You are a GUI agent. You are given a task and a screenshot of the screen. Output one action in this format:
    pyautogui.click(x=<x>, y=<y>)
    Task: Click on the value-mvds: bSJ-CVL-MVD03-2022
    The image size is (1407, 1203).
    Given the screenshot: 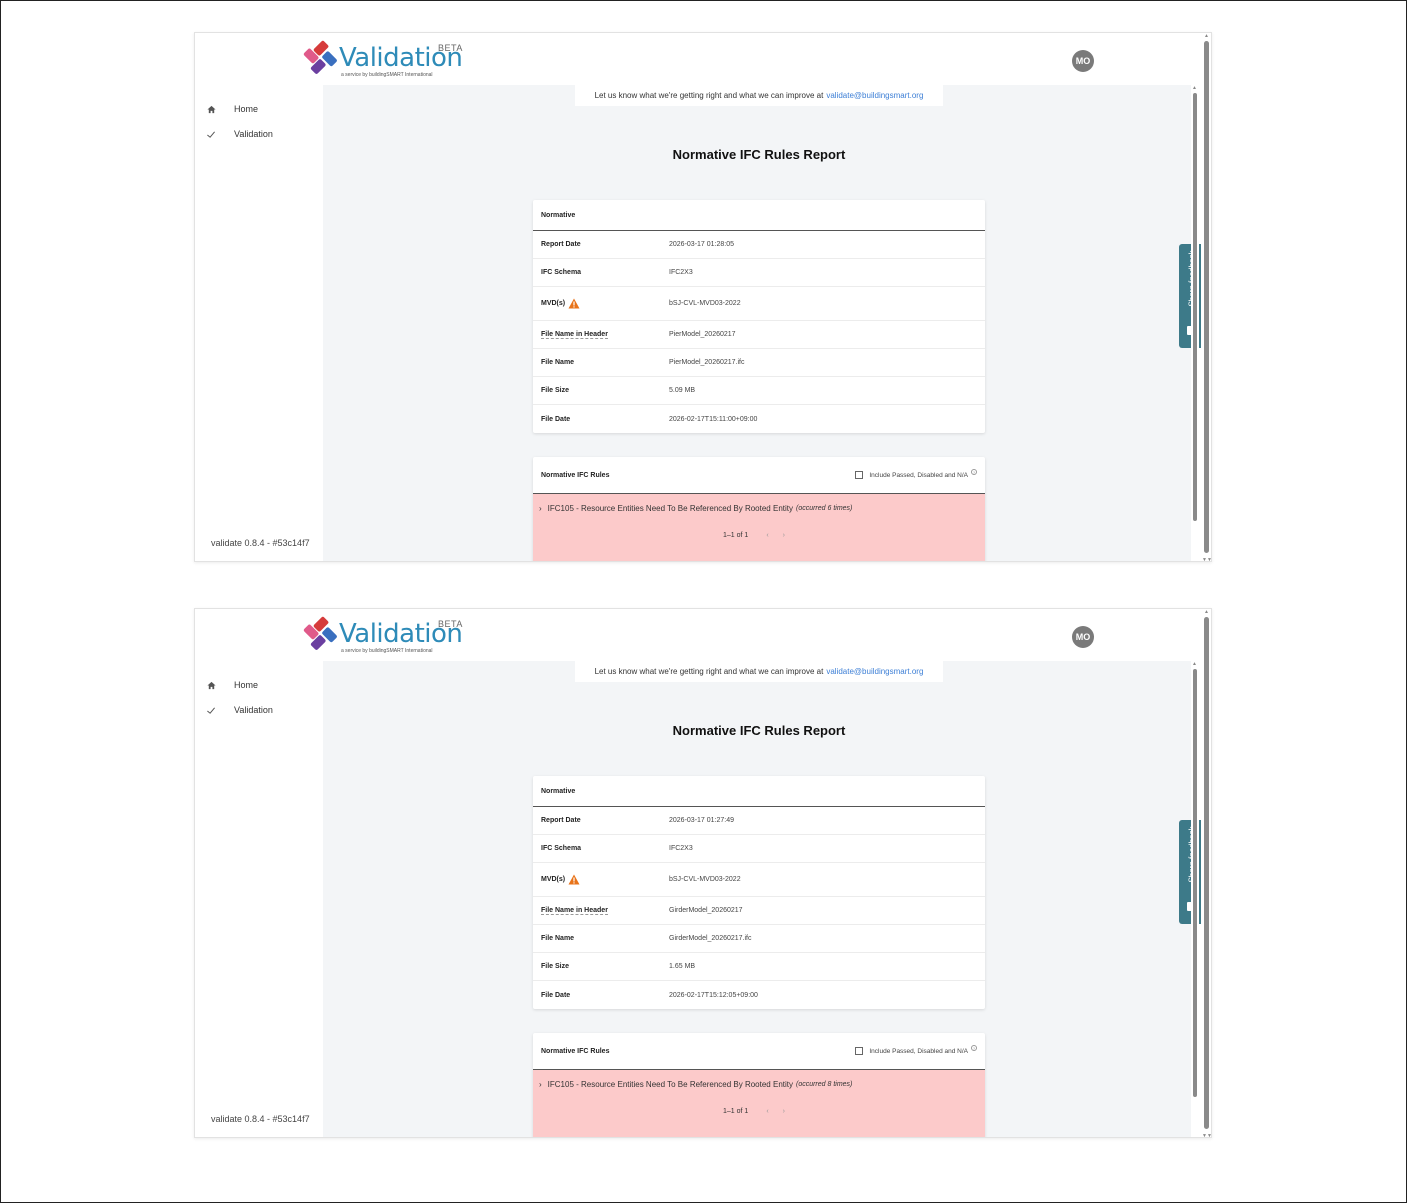 What is the action you would take?
    pyautogui.click(x=705, y=303)
    